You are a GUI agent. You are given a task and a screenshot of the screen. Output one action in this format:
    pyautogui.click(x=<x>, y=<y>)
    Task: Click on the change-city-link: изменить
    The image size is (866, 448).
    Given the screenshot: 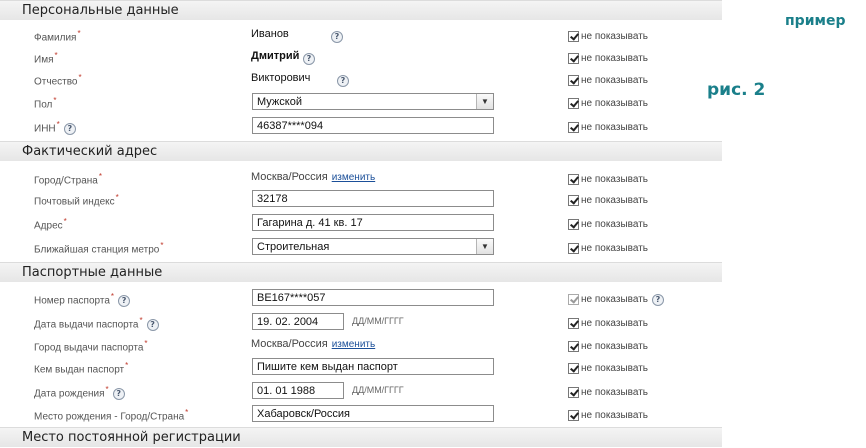 What is the action you would take?
    pyautogui.click(x=354, y=177)
    